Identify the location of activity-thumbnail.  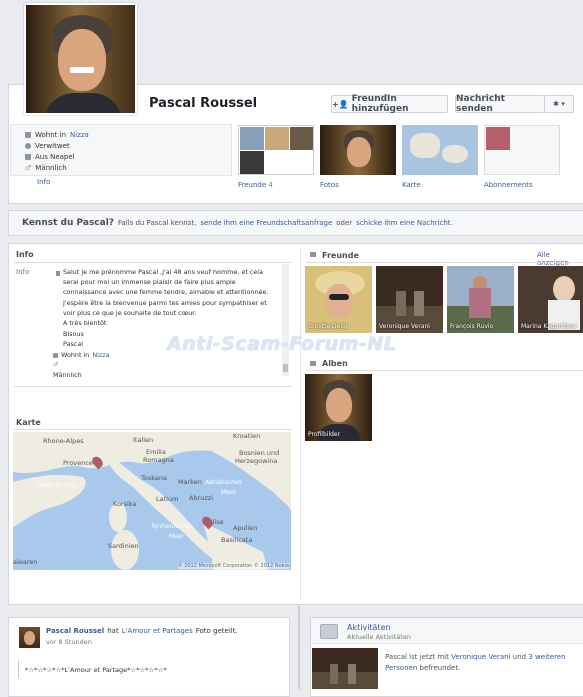
(345, 668).